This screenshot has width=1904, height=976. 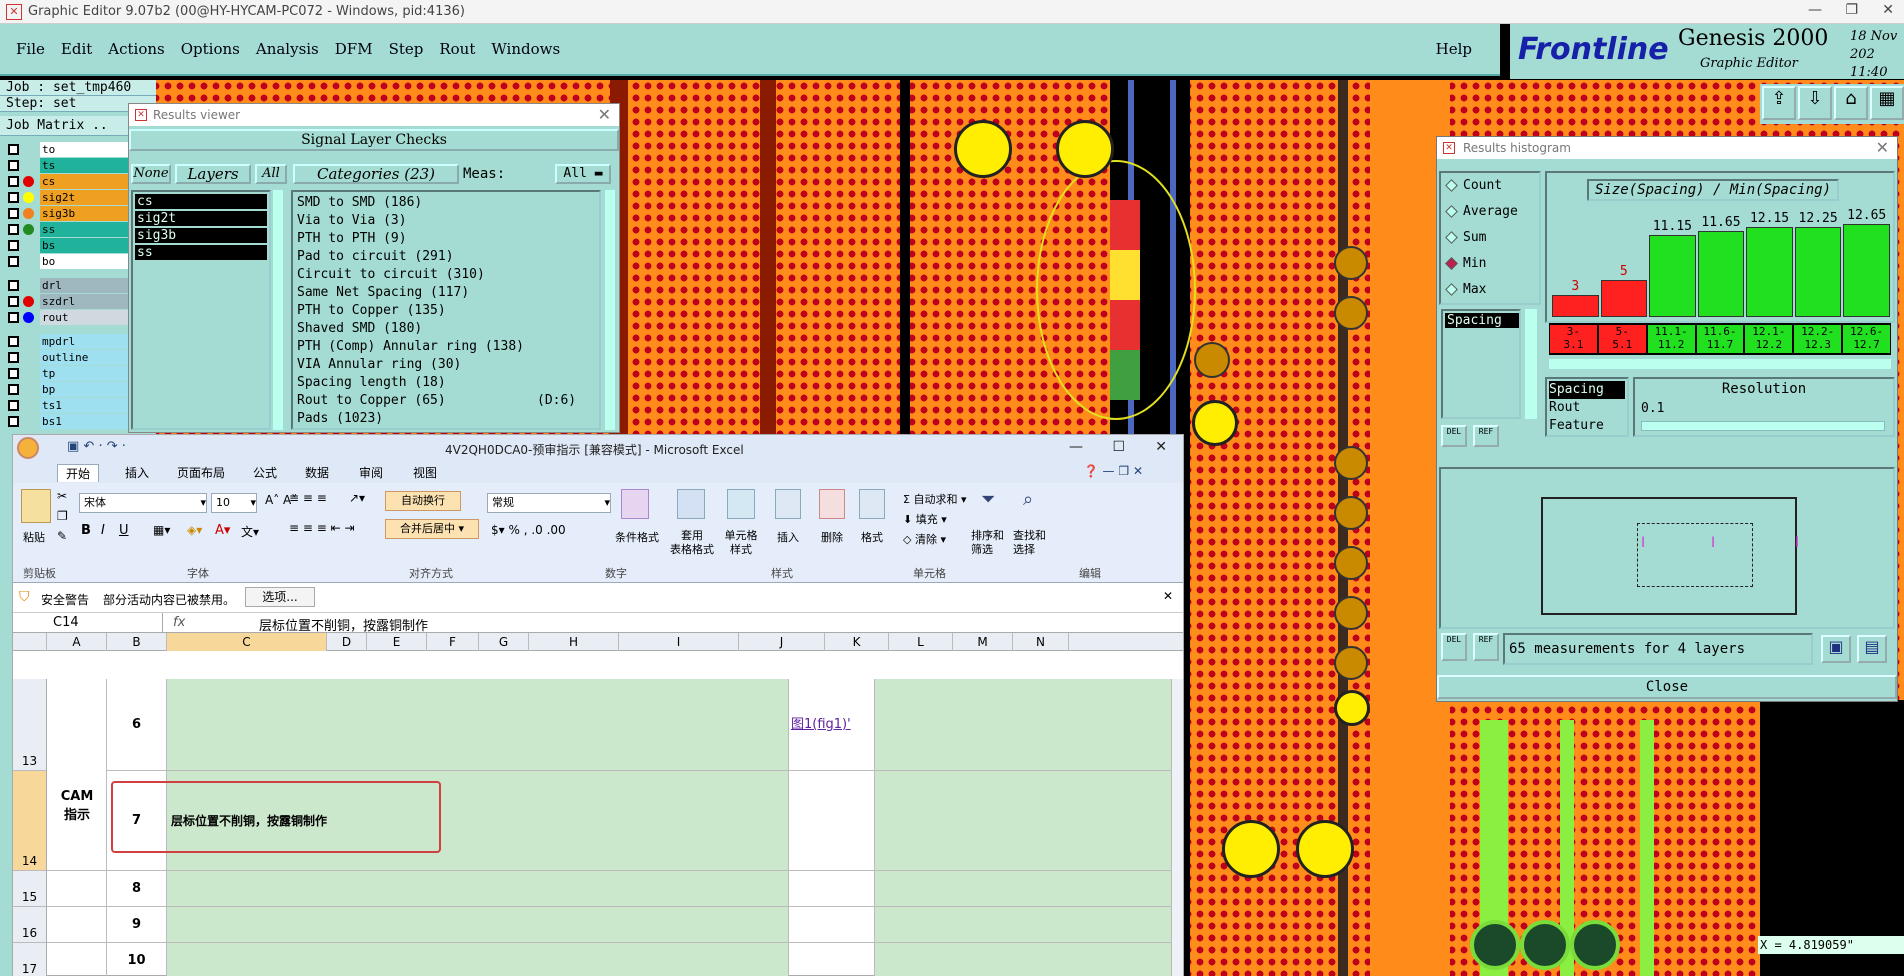 I want to click on layer-row: sig2t, so click(x=69, y=197).